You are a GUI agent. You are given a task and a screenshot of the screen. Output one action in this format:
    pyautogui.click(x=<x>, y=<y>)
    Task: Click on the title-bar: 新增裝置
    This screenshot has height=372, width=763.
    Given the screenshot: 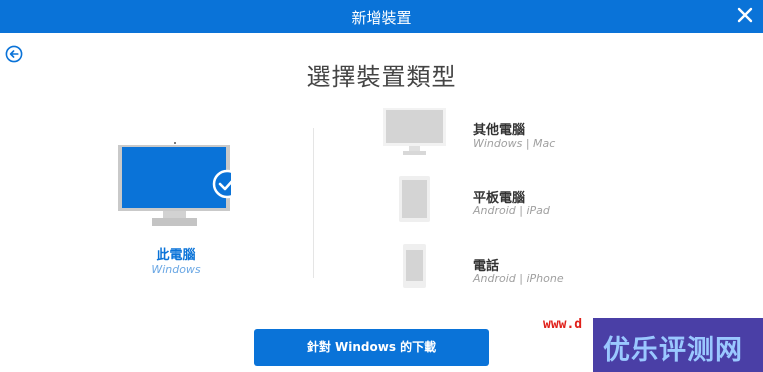 What is the action you would take?
    pyautogui.click(x=381, y=16)
    